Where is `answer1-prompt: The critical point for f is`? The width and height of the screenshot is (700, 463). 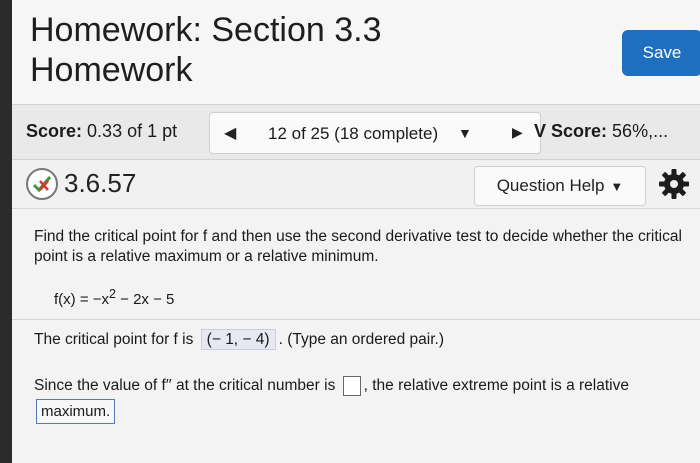 answer1-prompt: The critical point for f is is located at coordinates (114, 339).